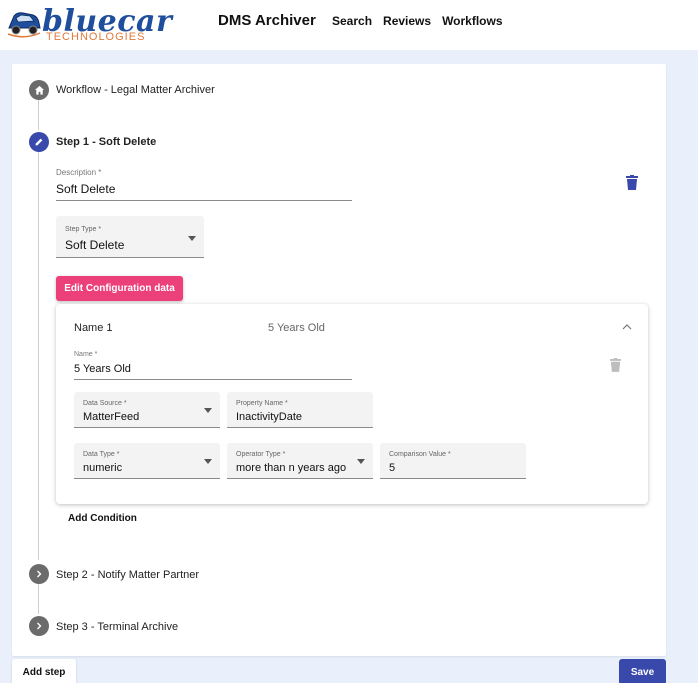 This screenshot has height=683, width=698. What do you see at coordinates (127, 575) in the screenshot?
I see `step-2-label: Step 2 - Notify Matter Partner` at bounding box center [127, 575].